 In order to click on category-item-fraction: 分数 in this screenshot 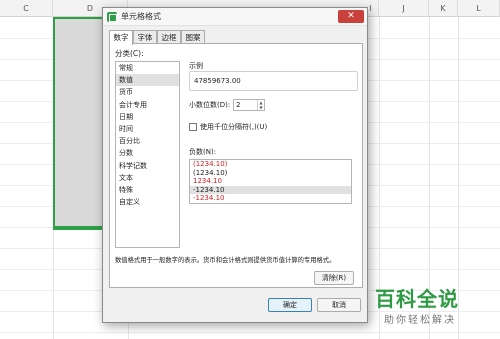, I will do `click(147, 153)`.